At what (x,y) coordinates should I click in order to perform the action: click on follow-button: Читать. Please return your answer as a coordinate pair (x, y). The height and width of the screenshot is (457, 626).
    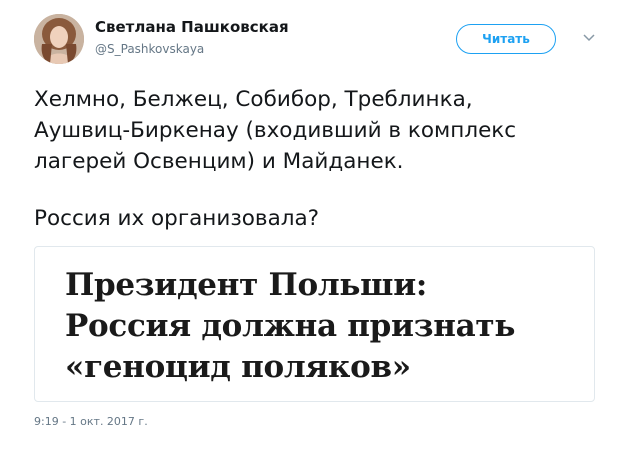
    Looking at the image, I should click on (506, 39).